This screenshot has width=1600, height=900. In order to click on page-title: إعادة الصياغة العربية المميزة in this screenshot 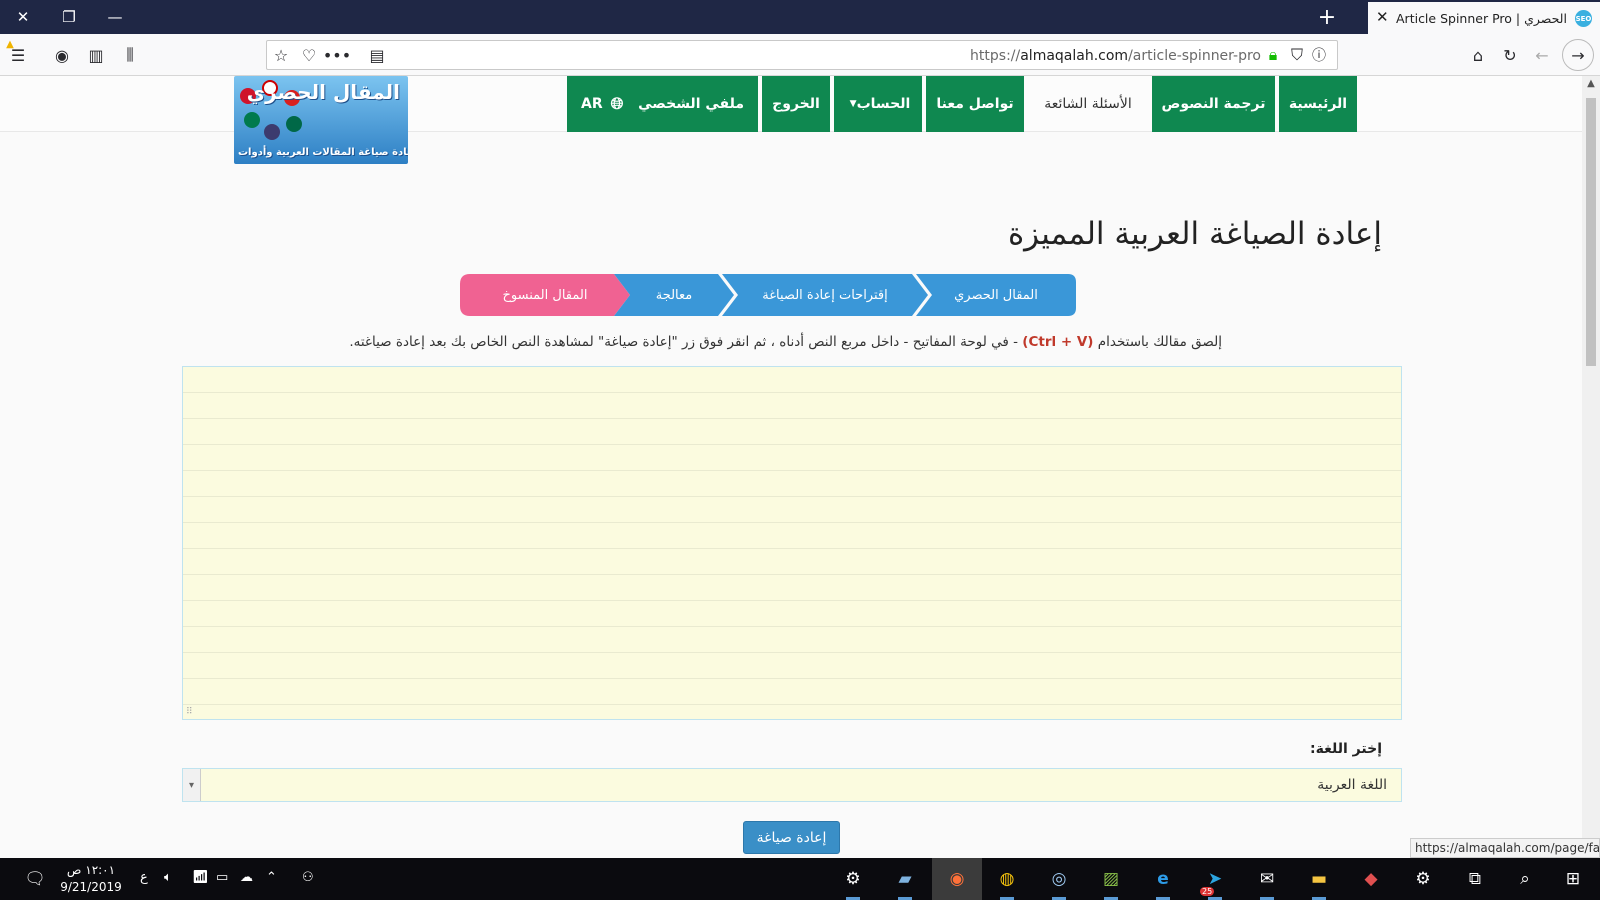, I will do `click(1194, 234)`.